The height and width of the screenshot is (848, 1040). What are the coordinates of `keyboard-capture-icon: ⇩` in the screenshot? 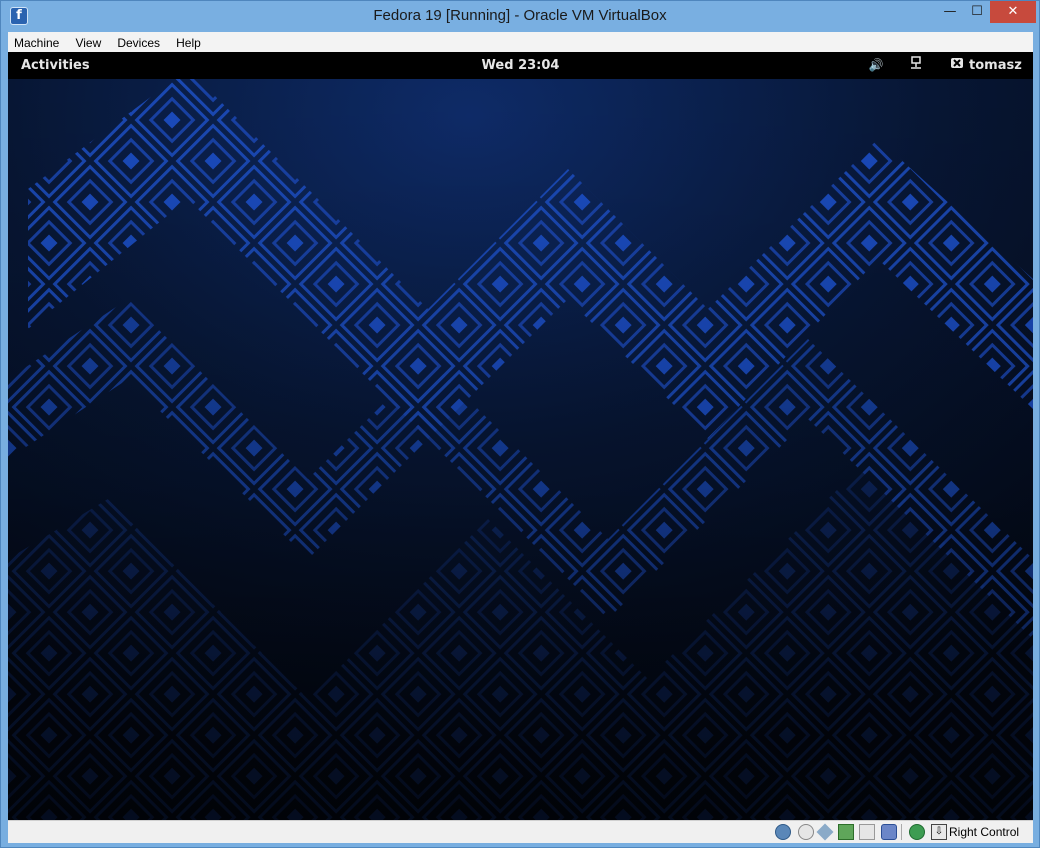 It's located at (939, 832).